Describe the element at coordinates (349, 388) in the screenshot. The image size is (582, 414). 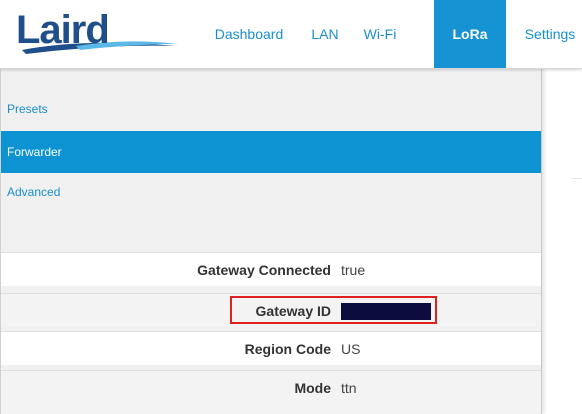
I see `detail-value: ttn` at that location.